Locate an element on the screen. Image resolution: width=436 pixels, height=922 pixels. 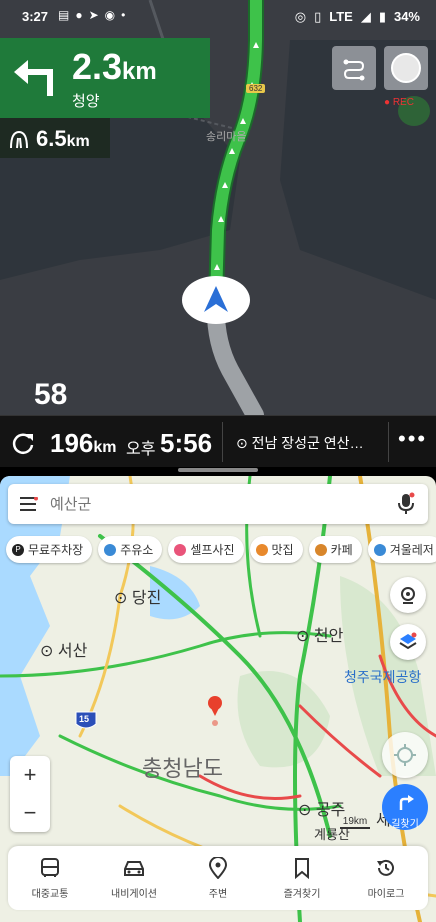
remaining-distance: 196km is located at coordinates (83, 443).